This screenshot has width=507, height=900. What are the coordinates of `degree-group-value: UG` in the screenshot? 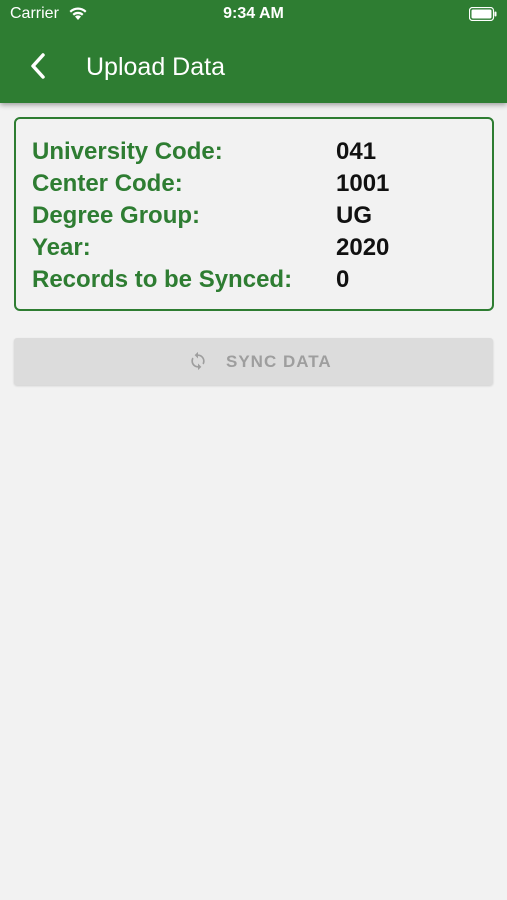 It's located at (354, 215).